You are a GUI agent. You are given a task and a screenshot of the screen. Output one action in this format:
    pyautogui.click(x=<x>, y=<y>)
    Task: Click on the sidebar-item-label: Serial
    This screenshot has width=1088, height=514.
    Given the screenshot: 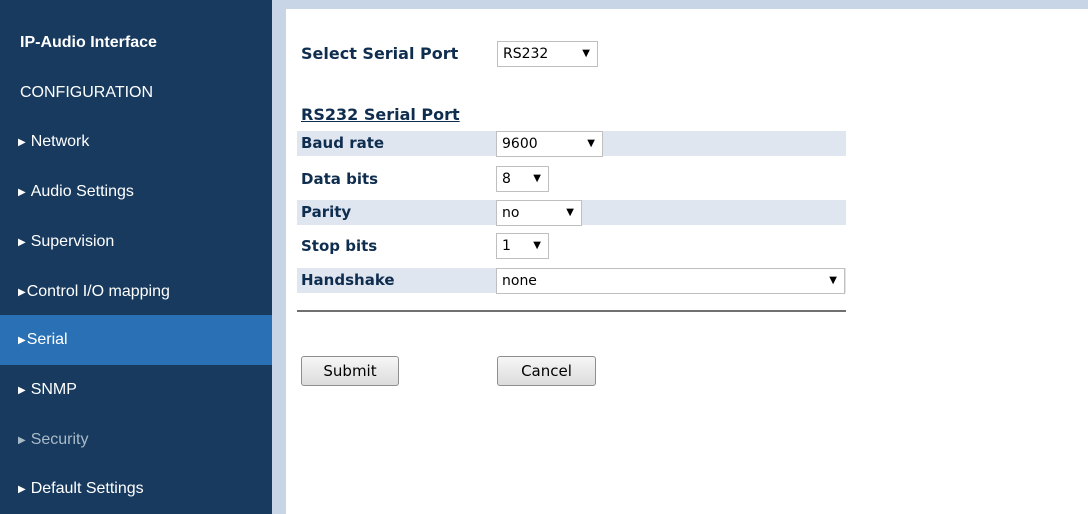 What is the action you would take?
    pyautogui.click(x=47, y=339)
    